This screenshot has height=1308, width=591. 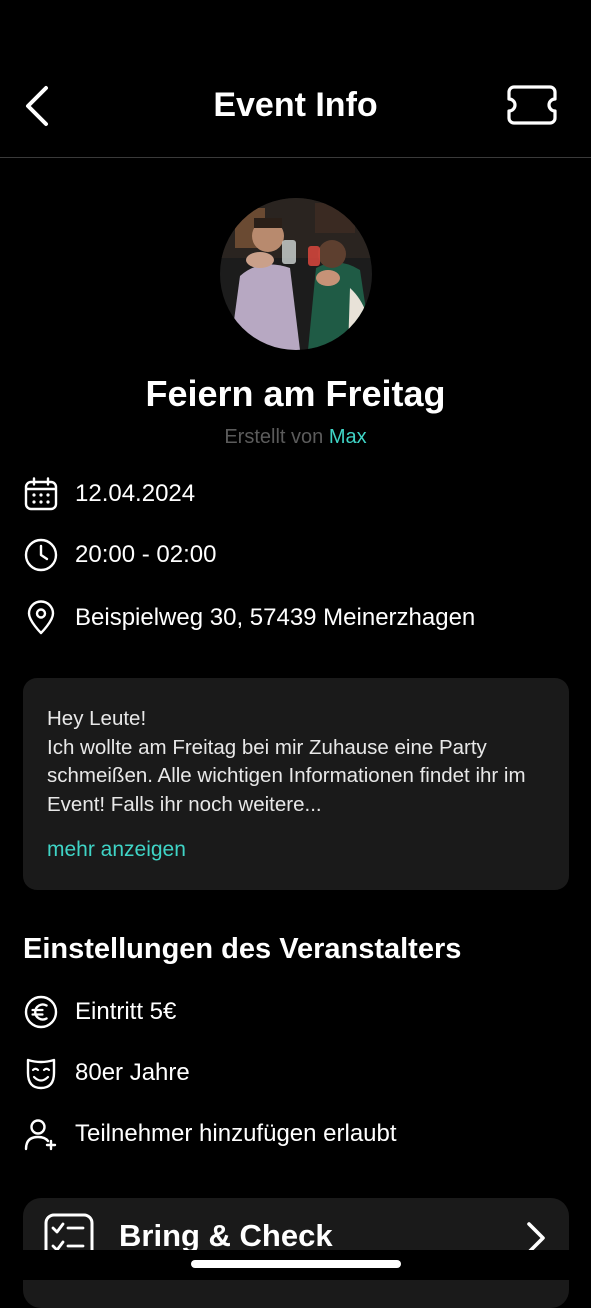 What do you see at coordinates (242, 949) in the screenshot?
I see `settings-title: Einstellungen des Veranstalters` at bounding box center [242, 949].